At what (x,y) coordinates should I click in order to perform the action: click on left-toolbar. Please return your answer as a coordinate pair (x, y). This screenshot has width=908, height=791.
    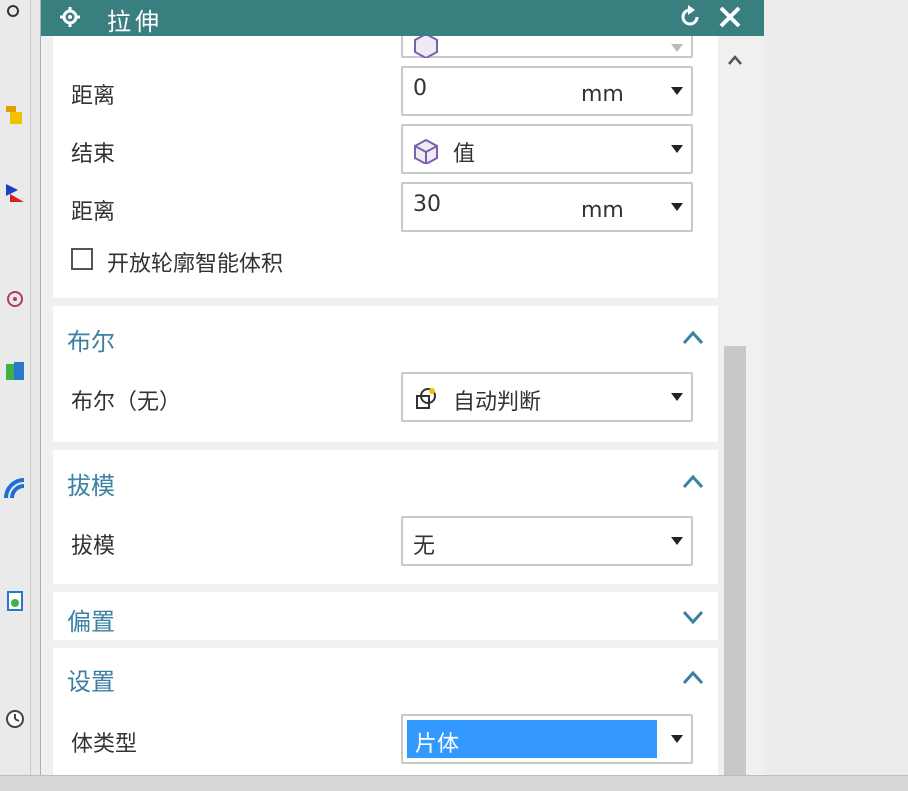
    Looking at the image, I should click on (15, 387).